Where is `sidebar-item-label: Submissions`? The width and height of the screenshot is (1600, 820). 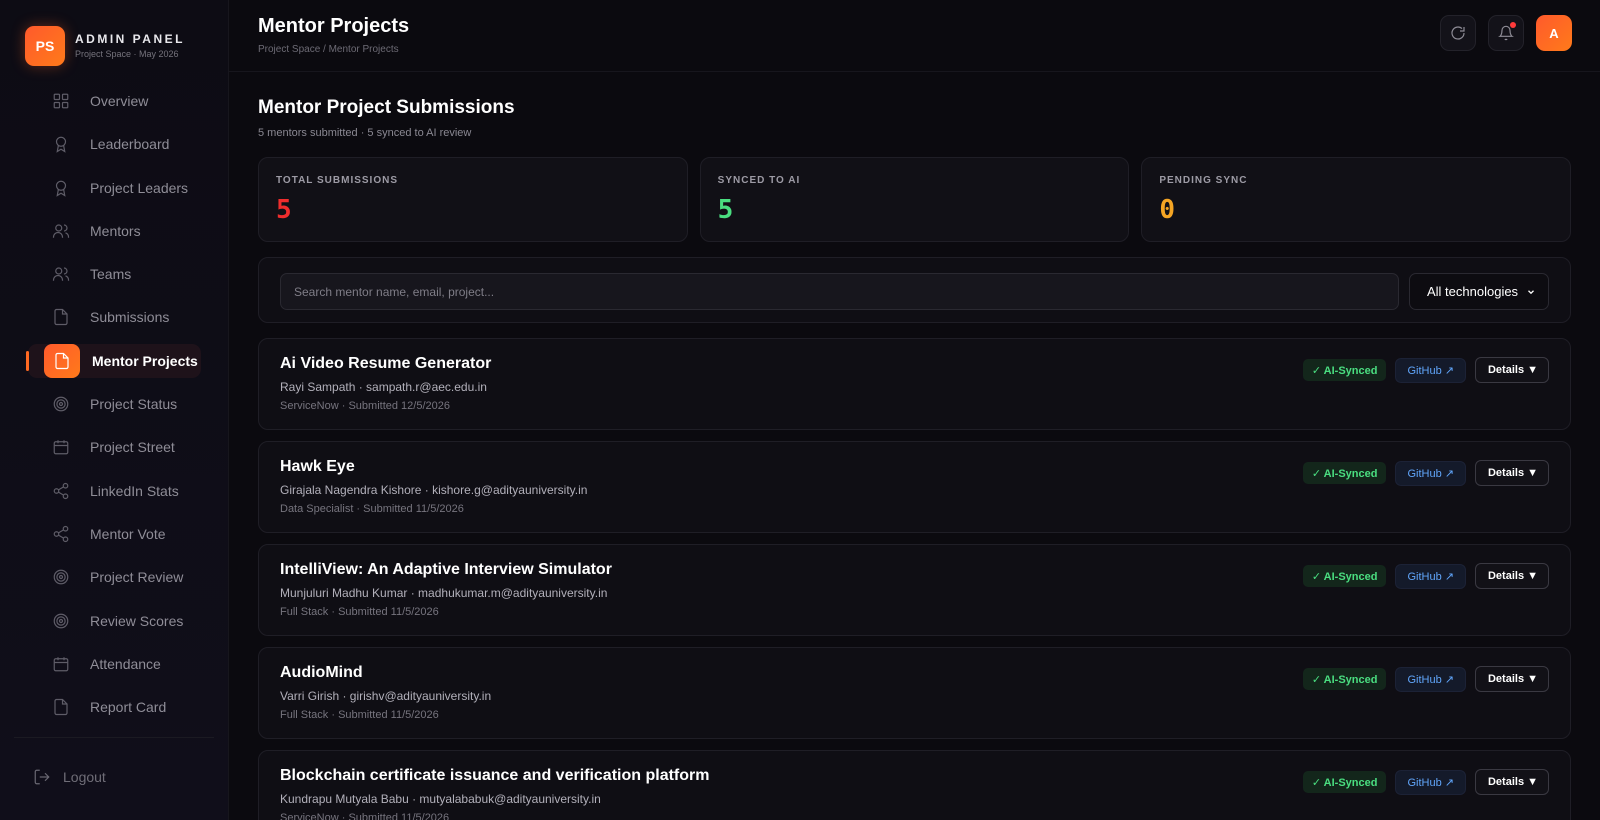
sidebar-item-label: Submissions is located at coordinates (130, 317).